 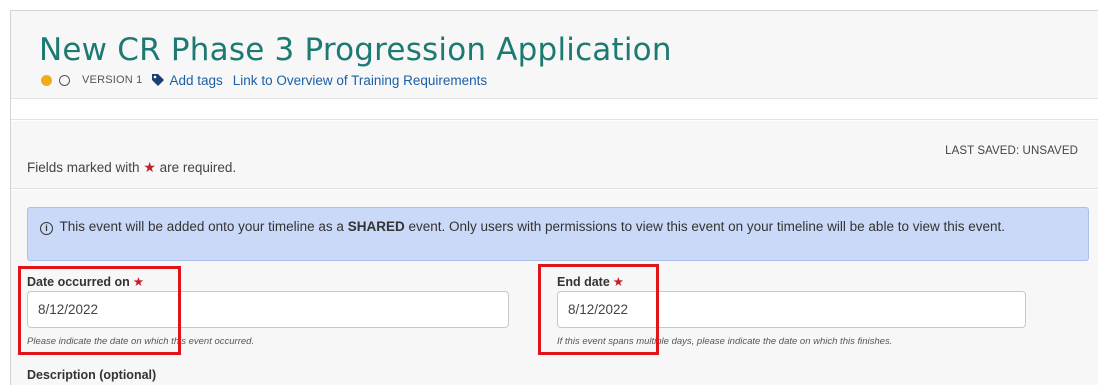 I want to click on end-date-highlight, so click(x=598, y=309).